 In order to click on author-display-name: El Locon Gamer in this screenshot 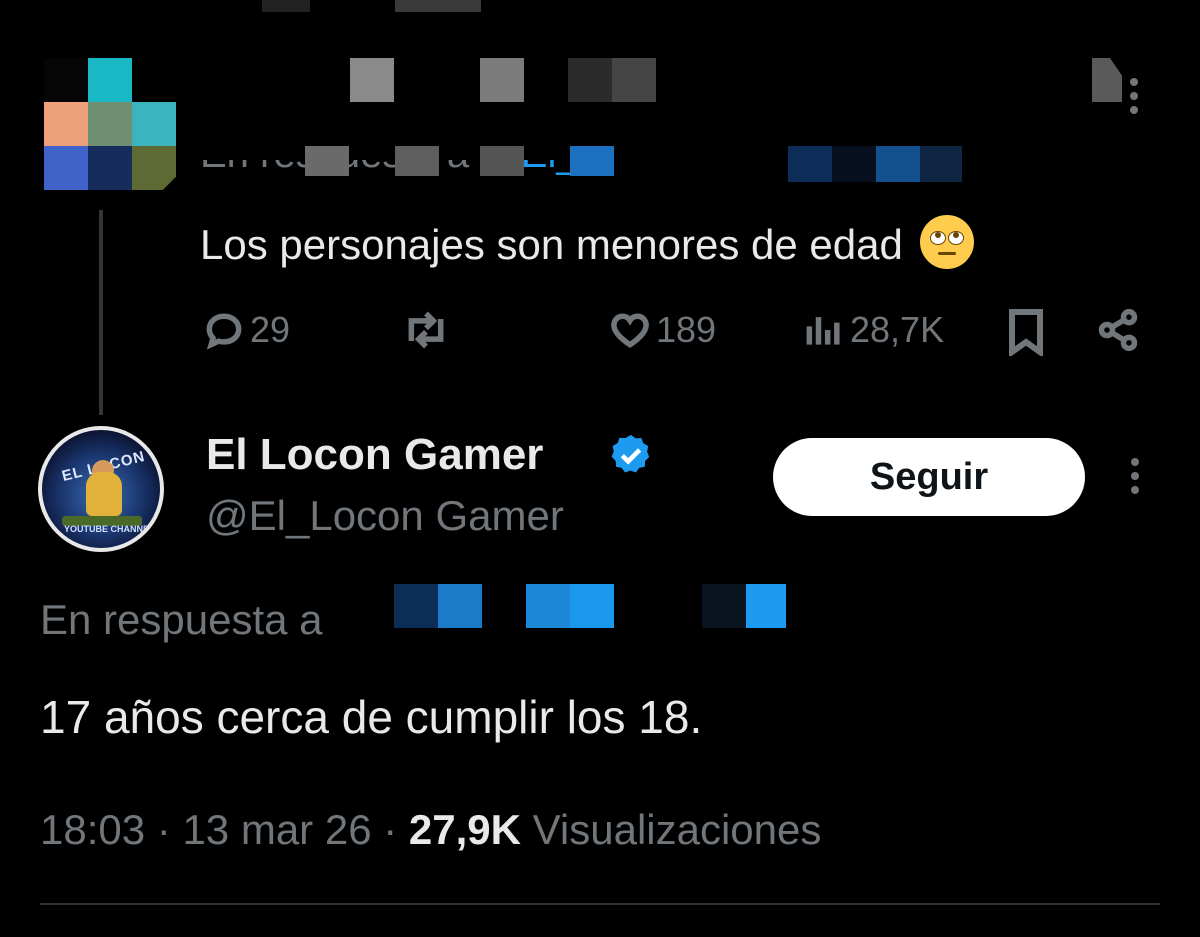, I will do `click(374, 455)`.